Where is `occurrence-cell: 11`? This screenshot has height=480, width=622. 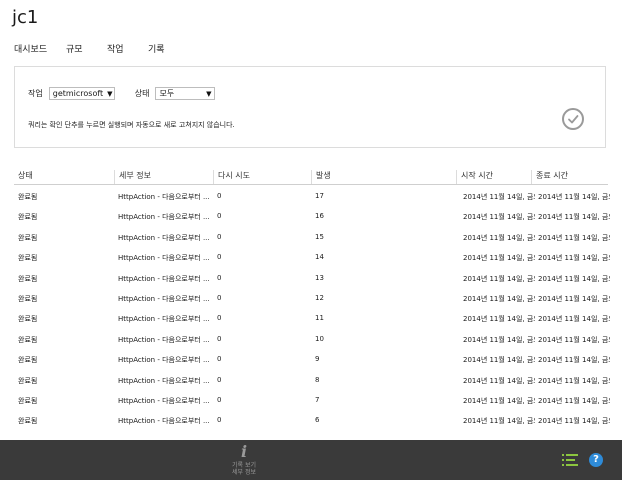
occurrence-cell: 11 is located at coordinates (319, 318).